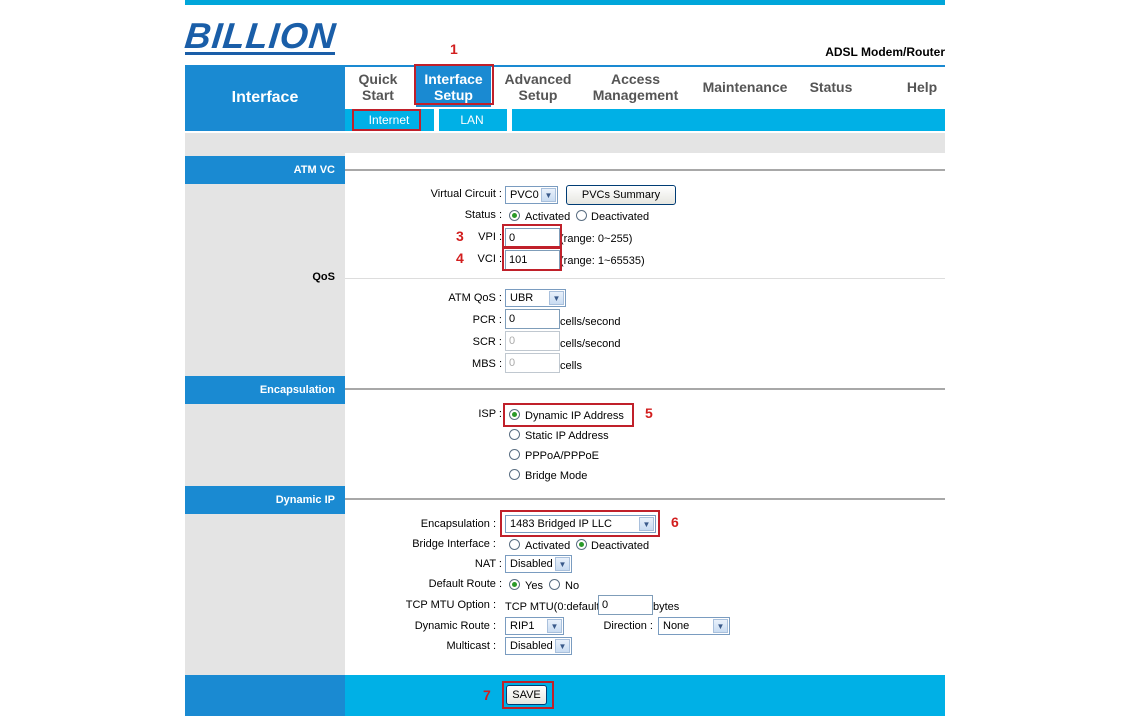 This screenshot has width=1131, height=716. Describe the element at coordinates (487, 364) in the screenshot. I see `mbs-label: MBS :` at that location.